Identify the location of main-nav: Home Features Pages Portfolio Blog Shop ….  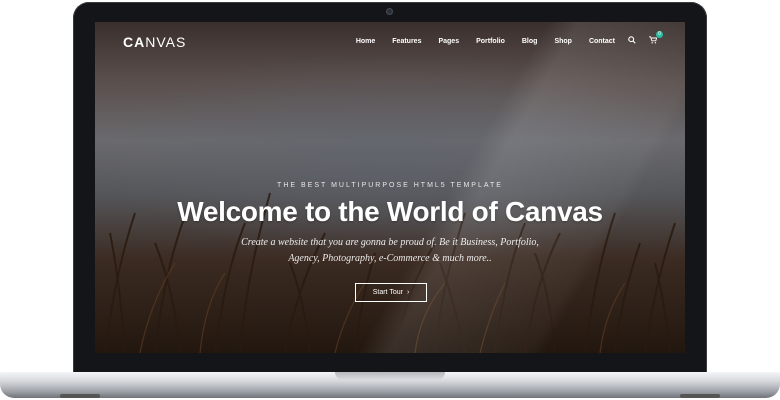
(501, 38).